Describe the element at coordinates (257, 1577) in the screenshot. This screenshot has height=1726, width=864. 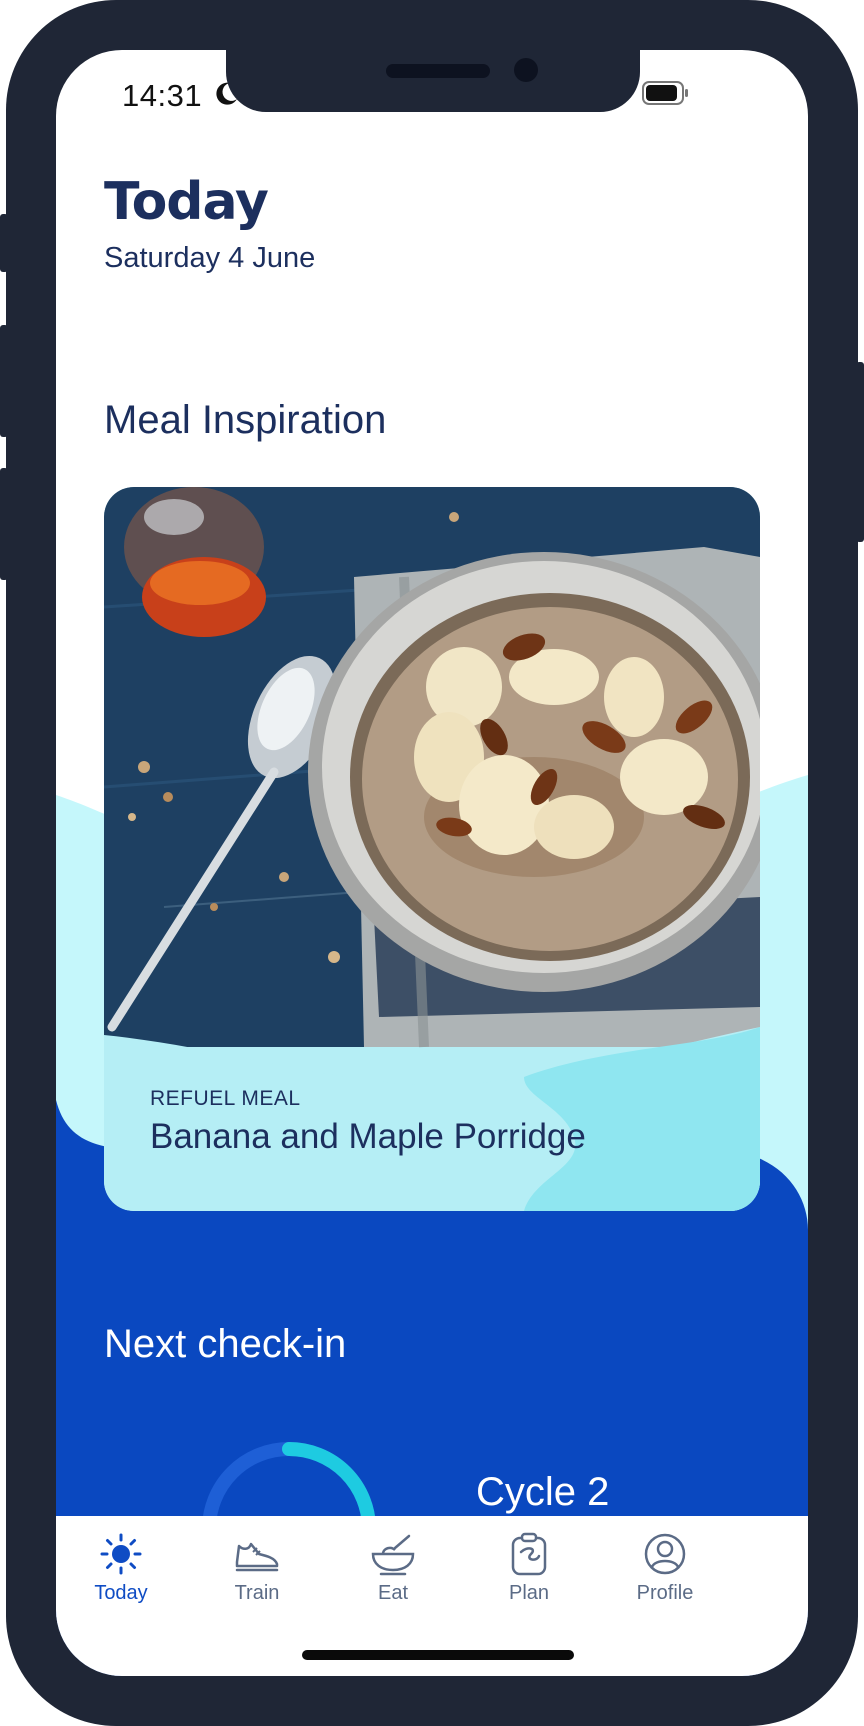
I see `tab-train: Train` at that location.